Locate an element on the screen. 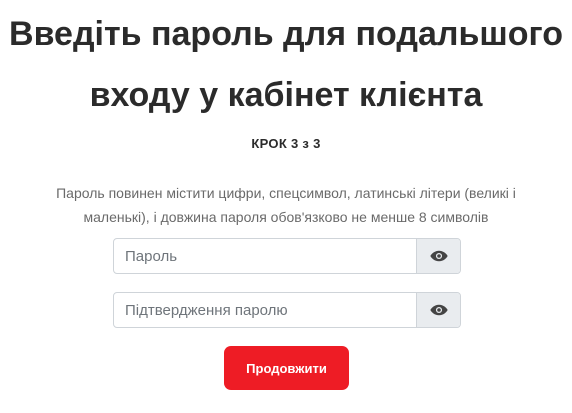  step-indicator: КРОК 3 з 3 is located at coordinates (286, 143).